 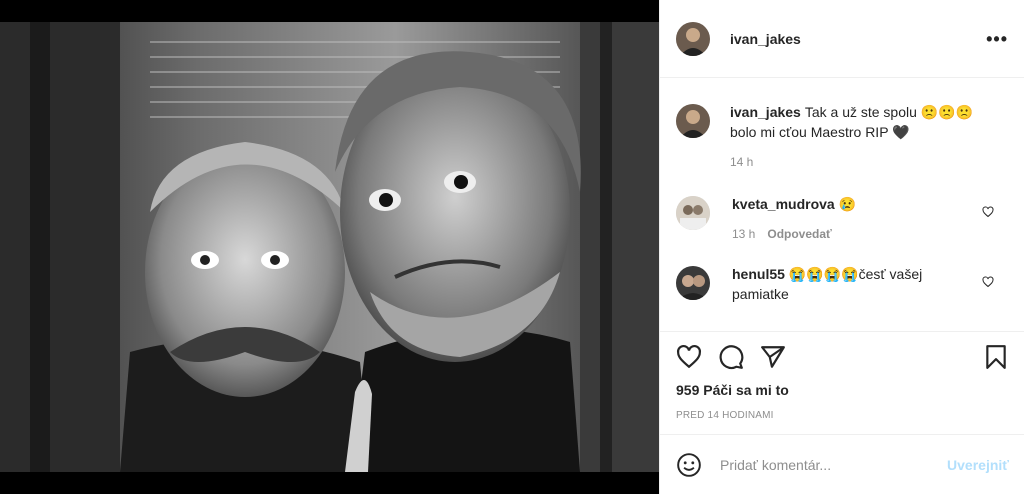 What do you see at coordinates (996, 357) in the screenshot?
I see `bookmark-icon` at bounding box center [996, 357].